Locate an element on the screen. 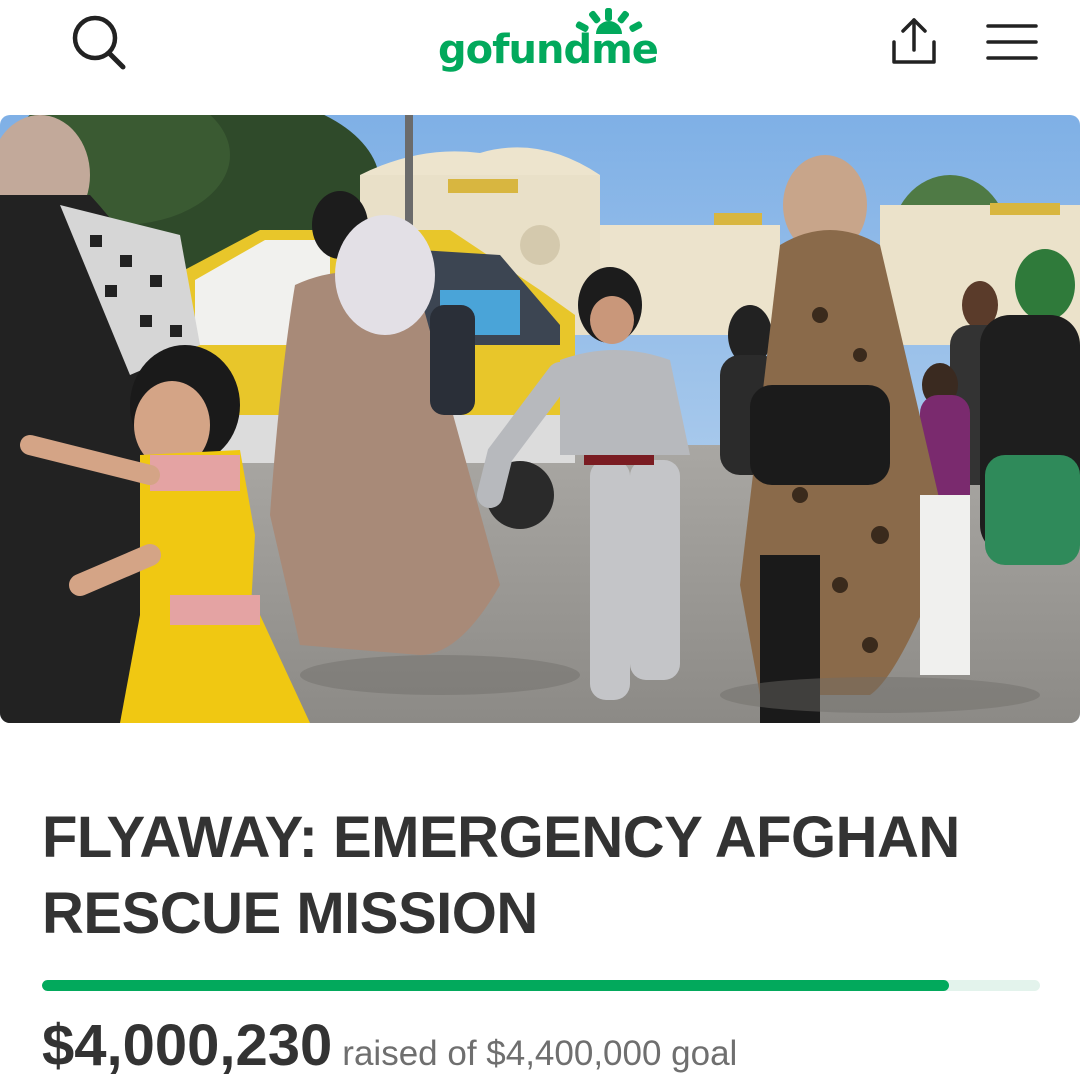  search-icon is located at coordinates (99, 42).